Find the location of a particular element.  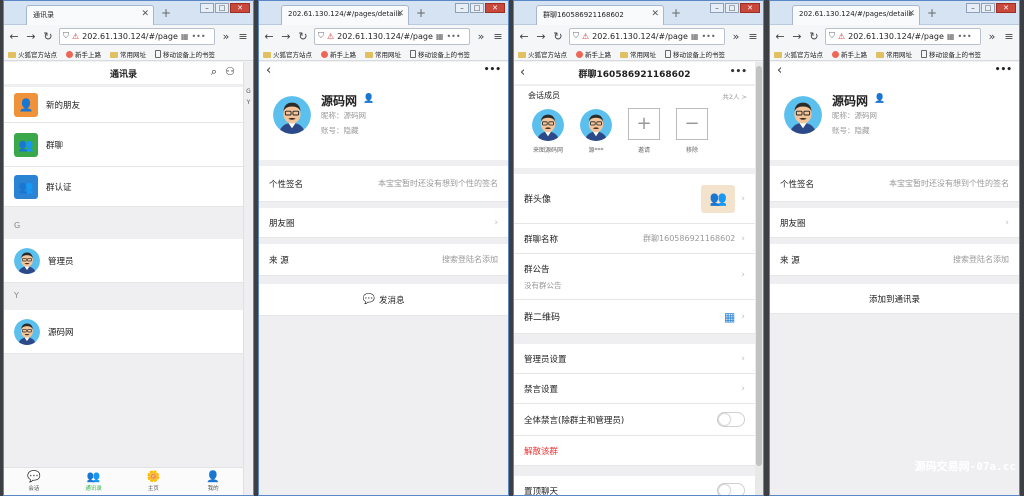

pin-chat-toggle is located at coordinates (731, 489).